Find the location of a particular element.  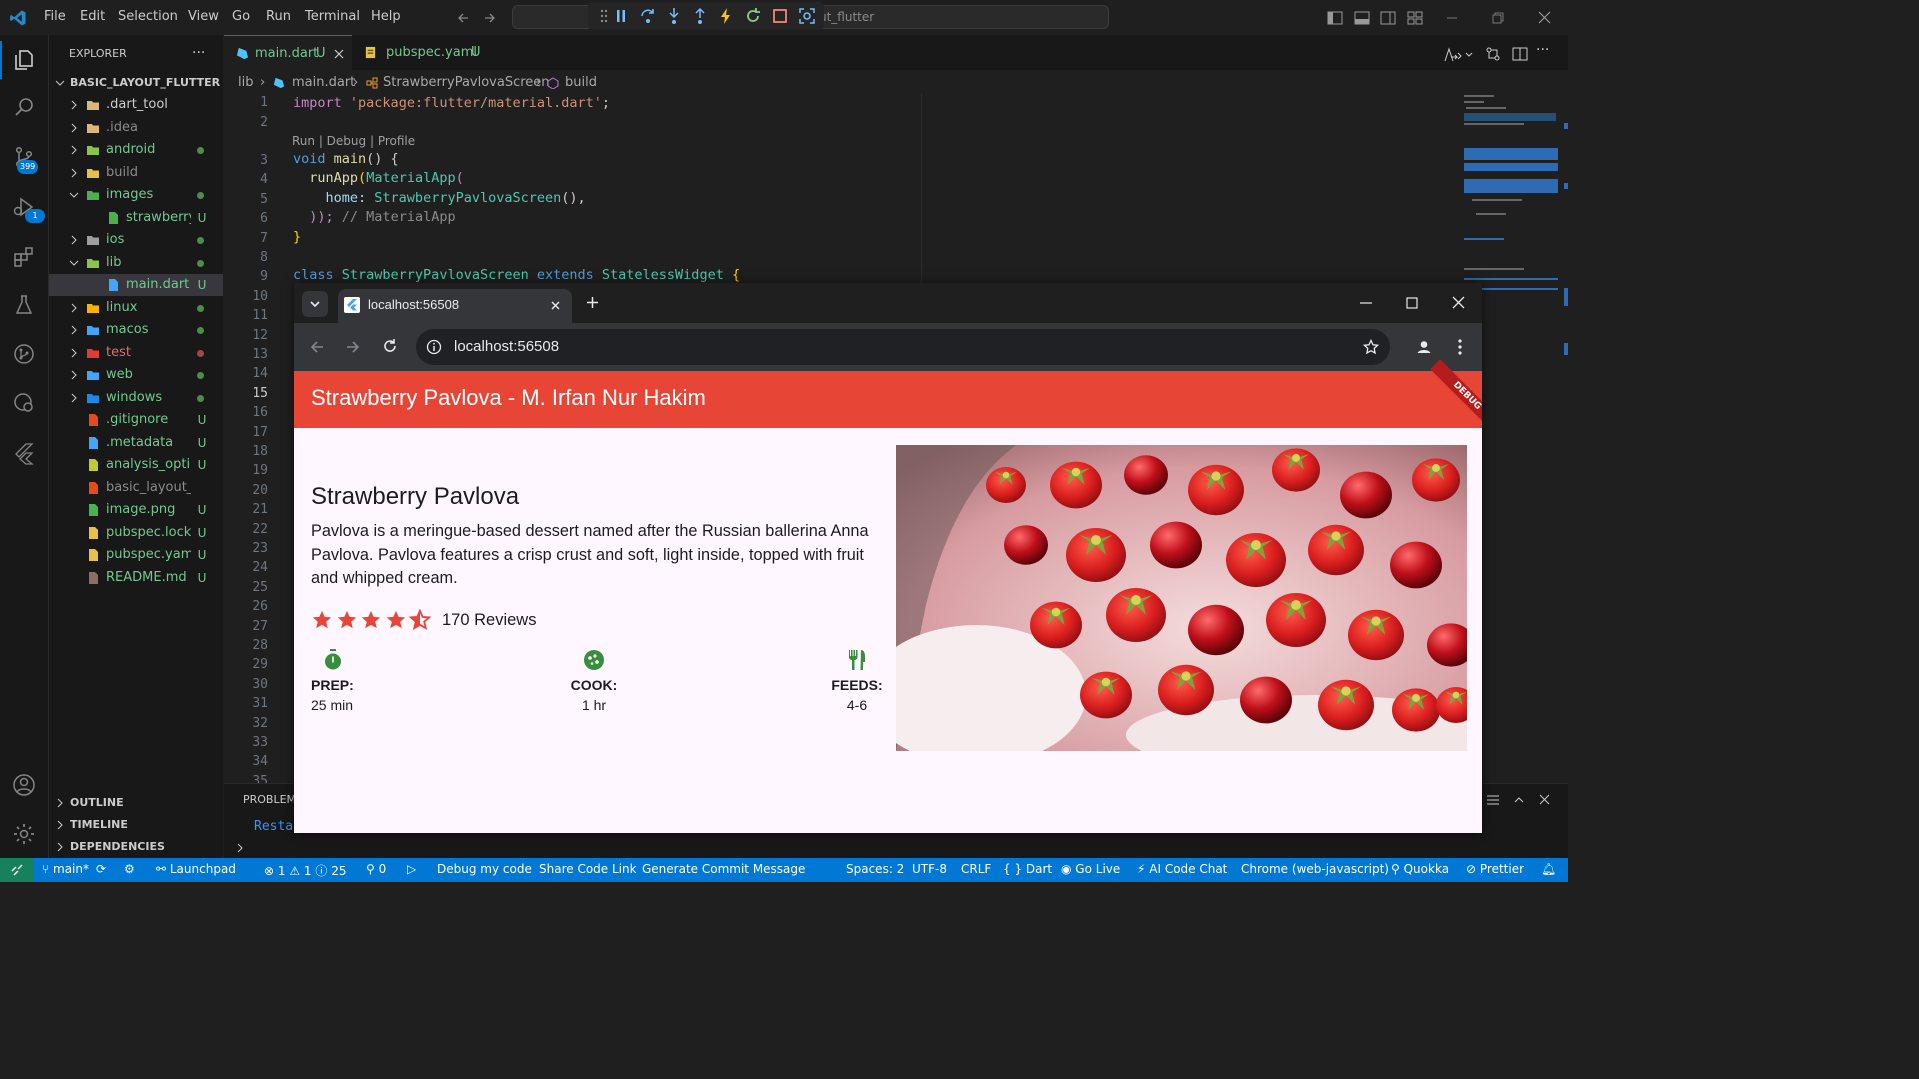

tree-item: image.png U is located at coordinates (136, 510).